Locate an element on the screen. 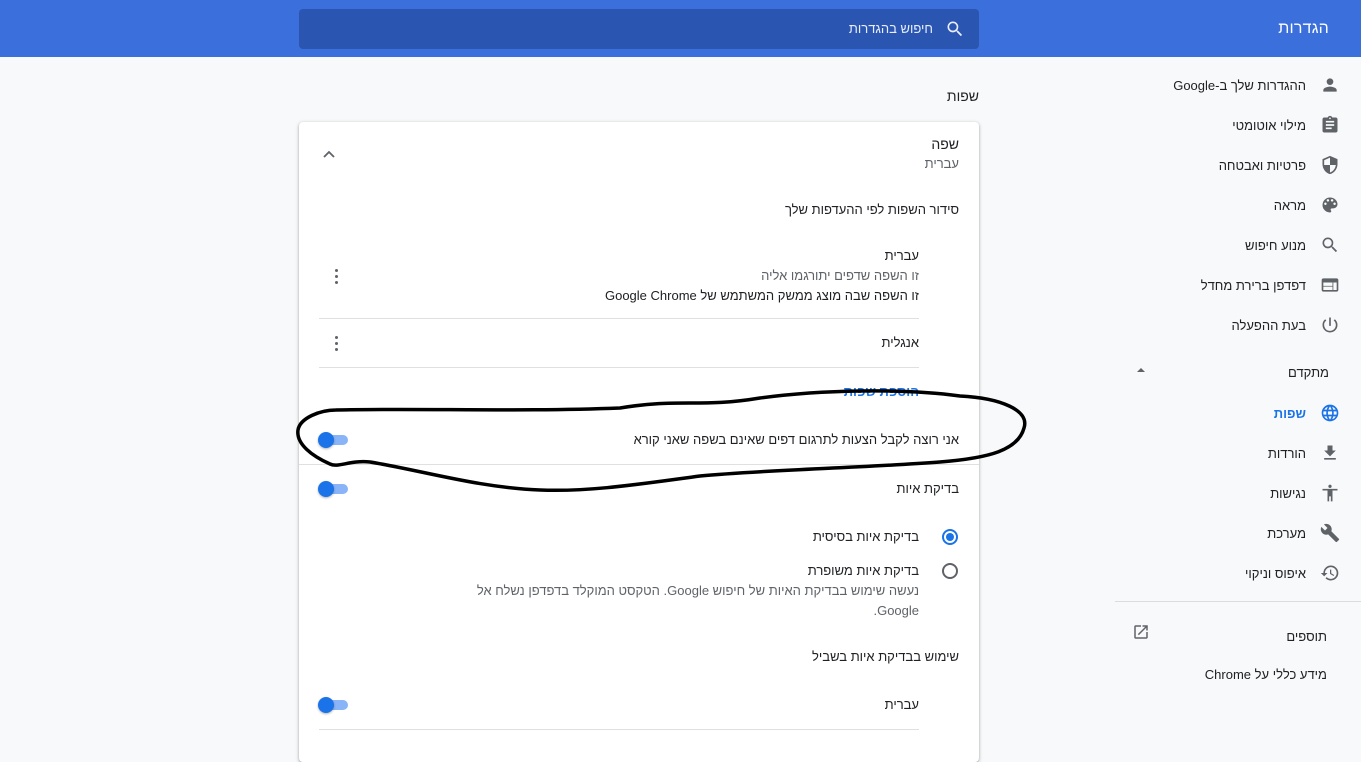  clipboard-icon is located at coordinates (1330, 125).